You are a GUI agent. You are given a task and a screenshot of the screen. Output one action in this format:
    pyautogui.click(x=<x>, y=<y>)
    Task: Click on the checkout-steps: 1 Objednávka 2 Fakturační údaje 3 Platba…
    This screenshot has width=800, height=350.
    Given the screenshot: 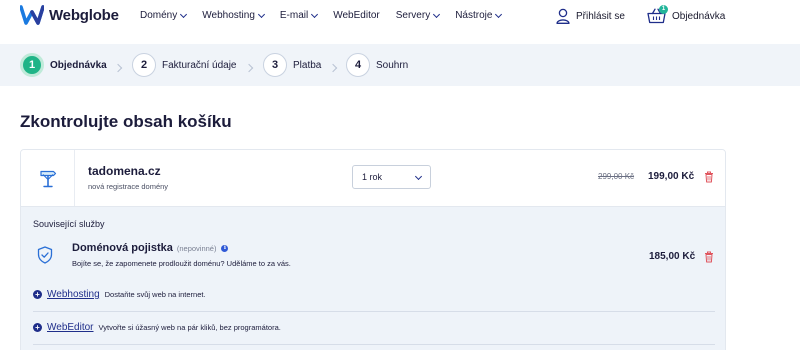 What is the action you would take?
    pyautogui.click(x=400, y=65)
    